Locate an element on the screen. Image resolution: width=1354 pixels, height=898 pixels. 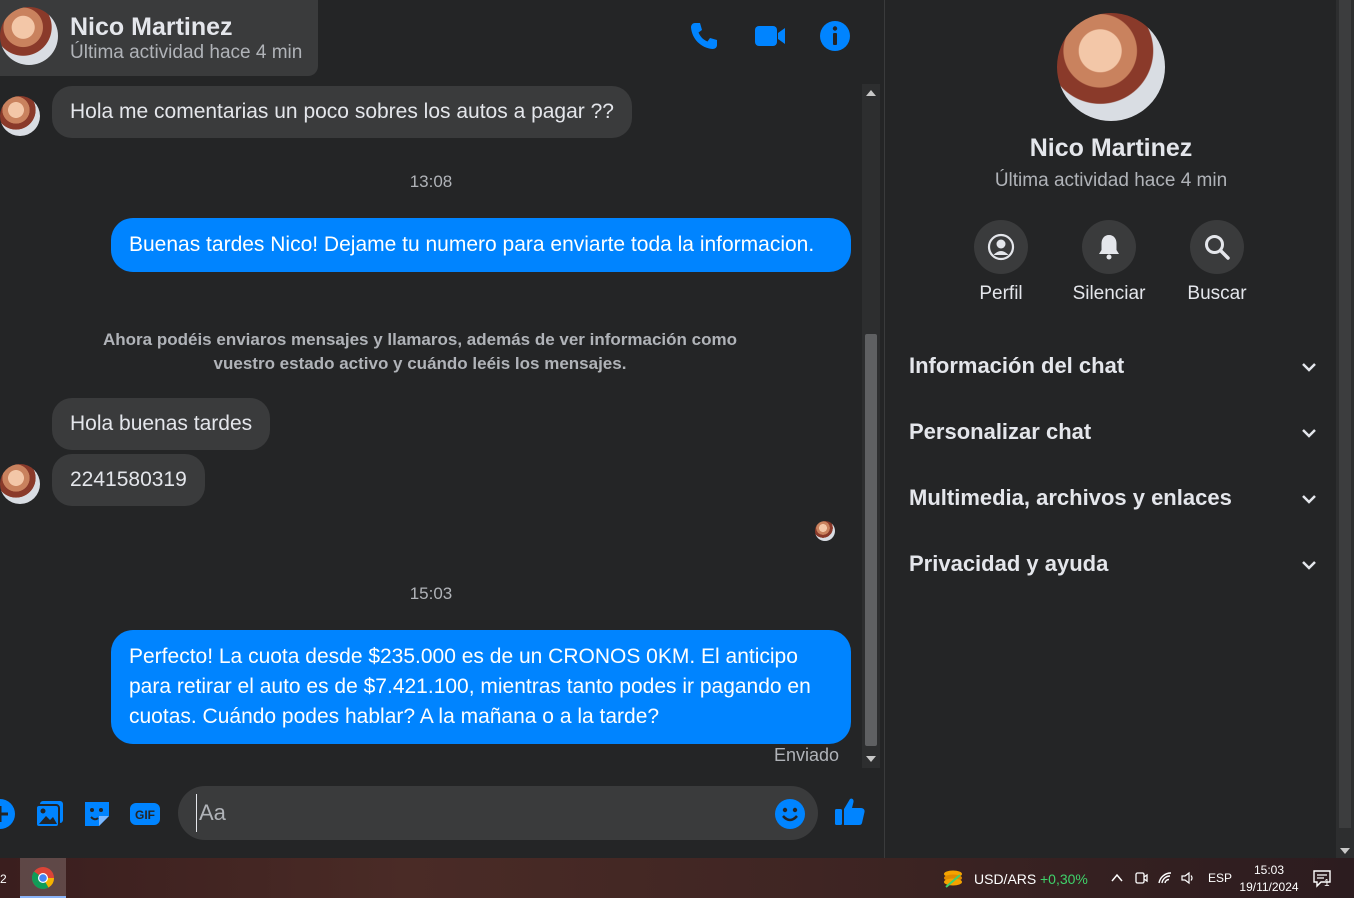
emoji-icon is located at coordinates (790, 814).